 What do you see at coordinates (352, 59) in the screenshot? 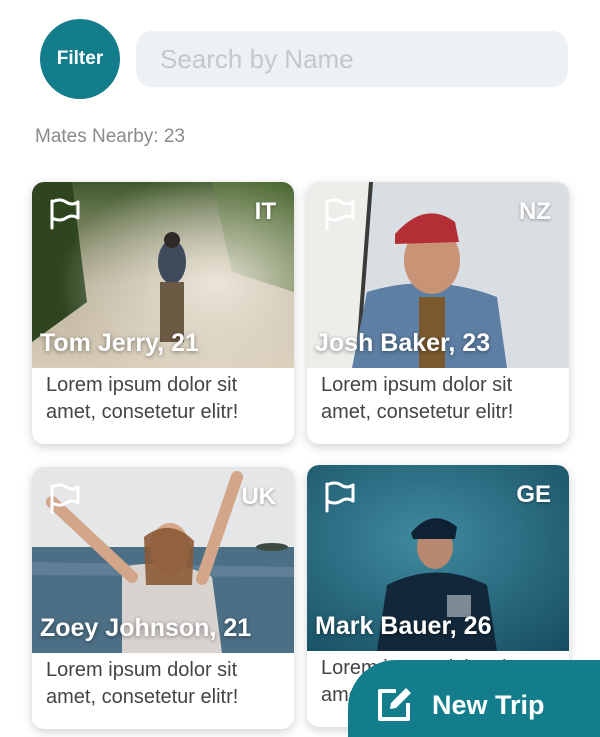
I see `search-input` at bounding box center [352, 59].